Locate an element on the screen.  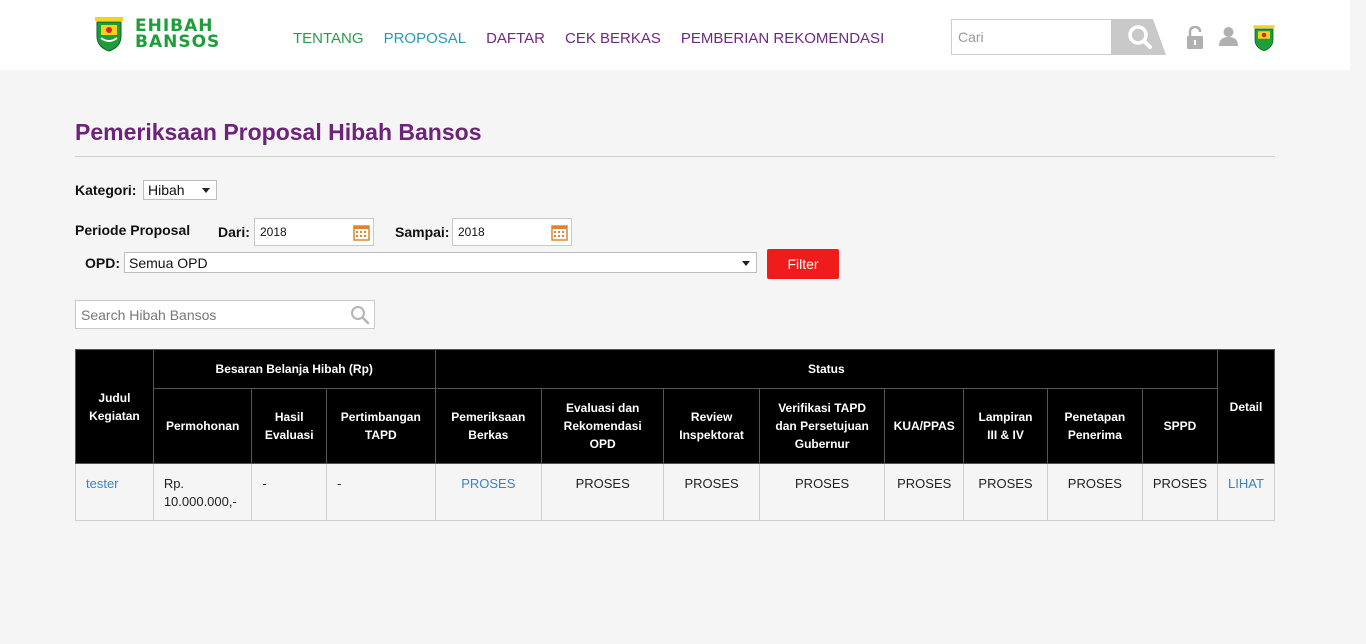
opd-label: OPD: is located at coordinates (102, 263).